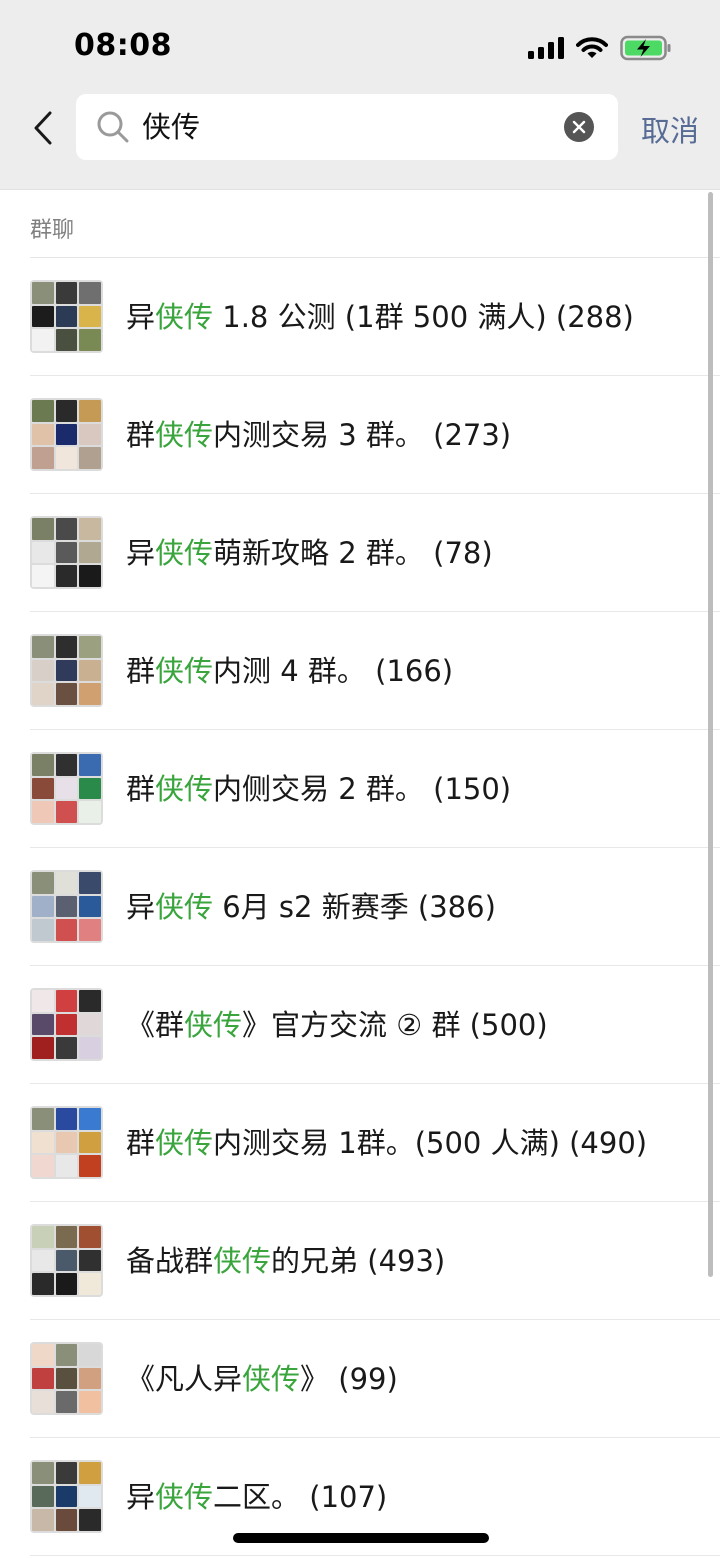  I want to click on cancel-button: 取消, so click(670, 129).